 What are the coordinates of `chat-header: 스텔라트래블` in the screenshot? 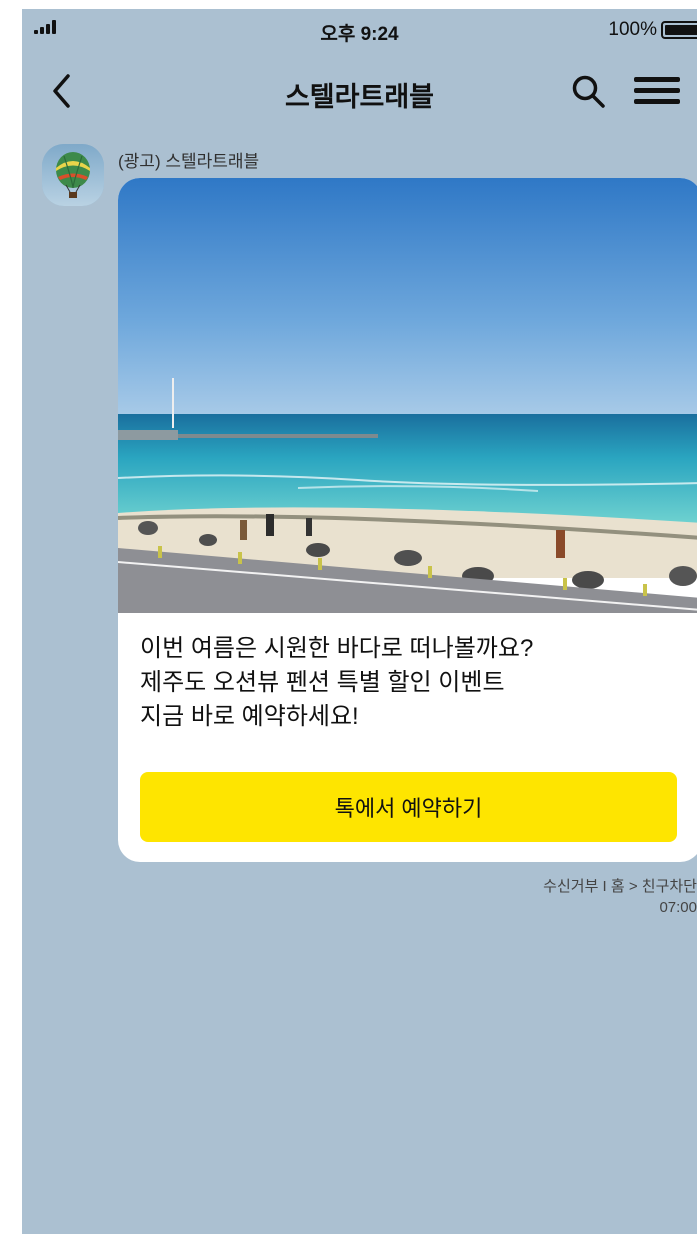 It's located at (359, 91).